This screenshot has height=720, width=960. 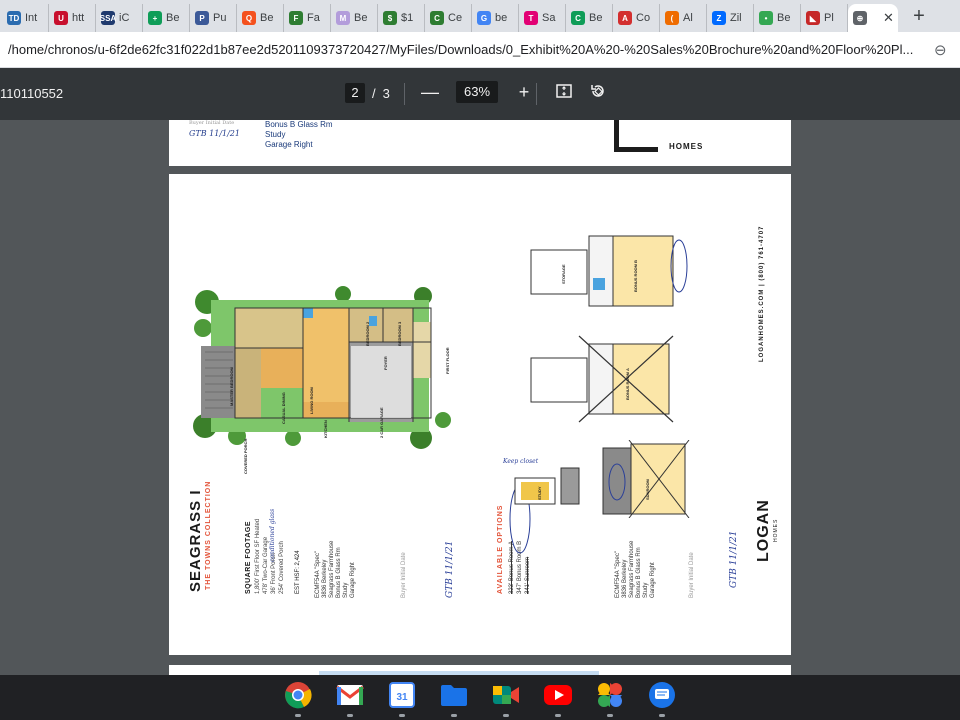 What do you see at coordinates (339, 572) in the screenshot?
I see `spec-line: Bonus B Glass Rm` at bounding box center [339, 572].